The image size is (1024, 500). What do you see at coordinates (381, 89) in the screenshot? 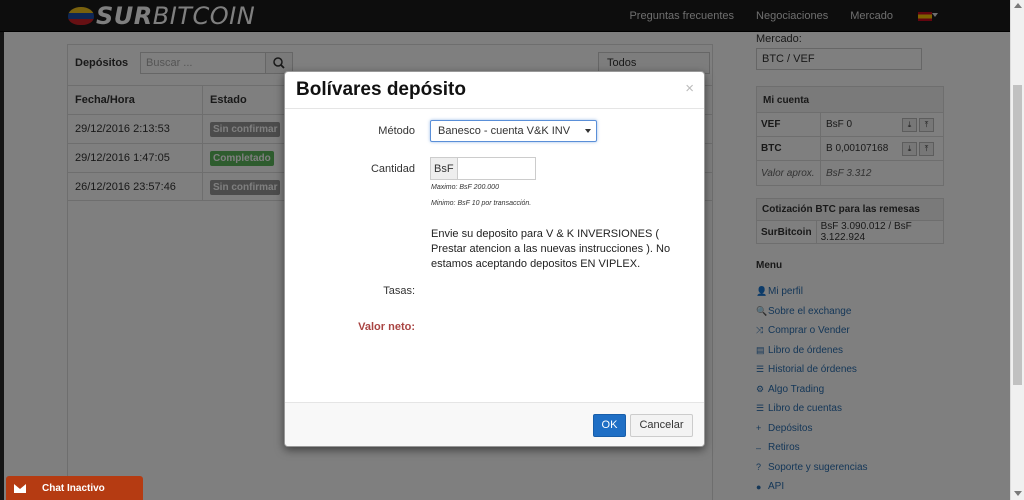
I see `modal-title: Bolívares depósito` at bounding box center [381, 89].